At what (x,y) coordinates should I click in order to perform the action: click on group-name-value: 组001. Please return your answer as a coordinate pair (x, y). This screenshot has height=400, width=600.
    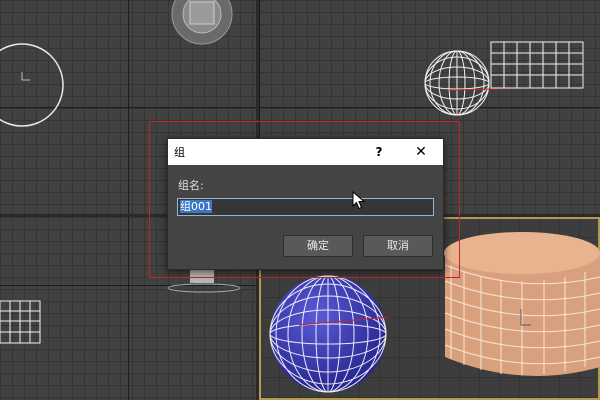
    Looking at the image, I should click on (196, 206).